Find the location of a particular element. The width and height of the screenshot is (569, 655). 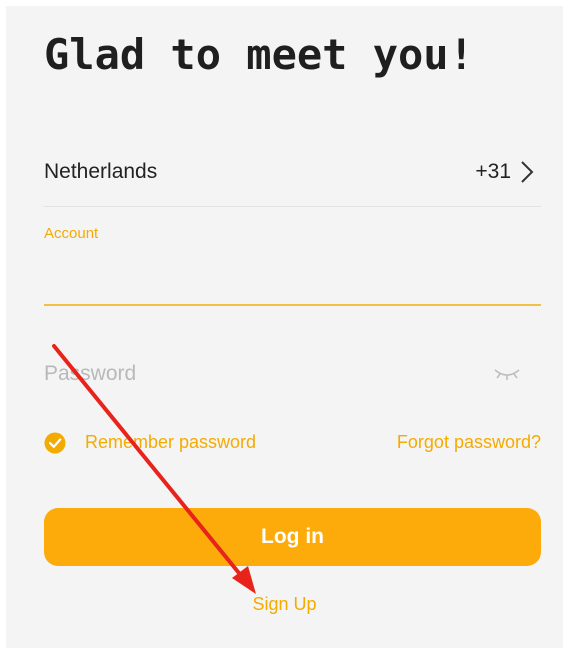

remember-password-label: Remember password is located at coordinates (170, 442).